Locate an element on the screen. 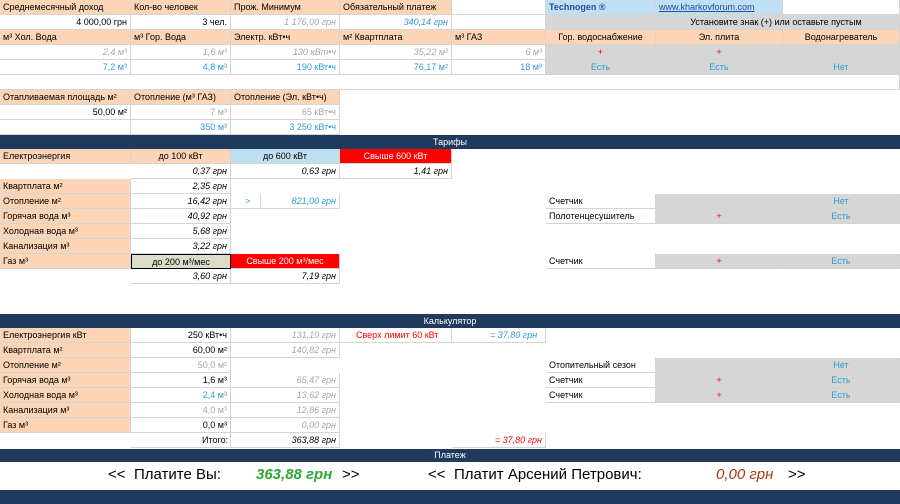  calc-row-qty: 0,0 м³ is located at coordinates (181, 425).